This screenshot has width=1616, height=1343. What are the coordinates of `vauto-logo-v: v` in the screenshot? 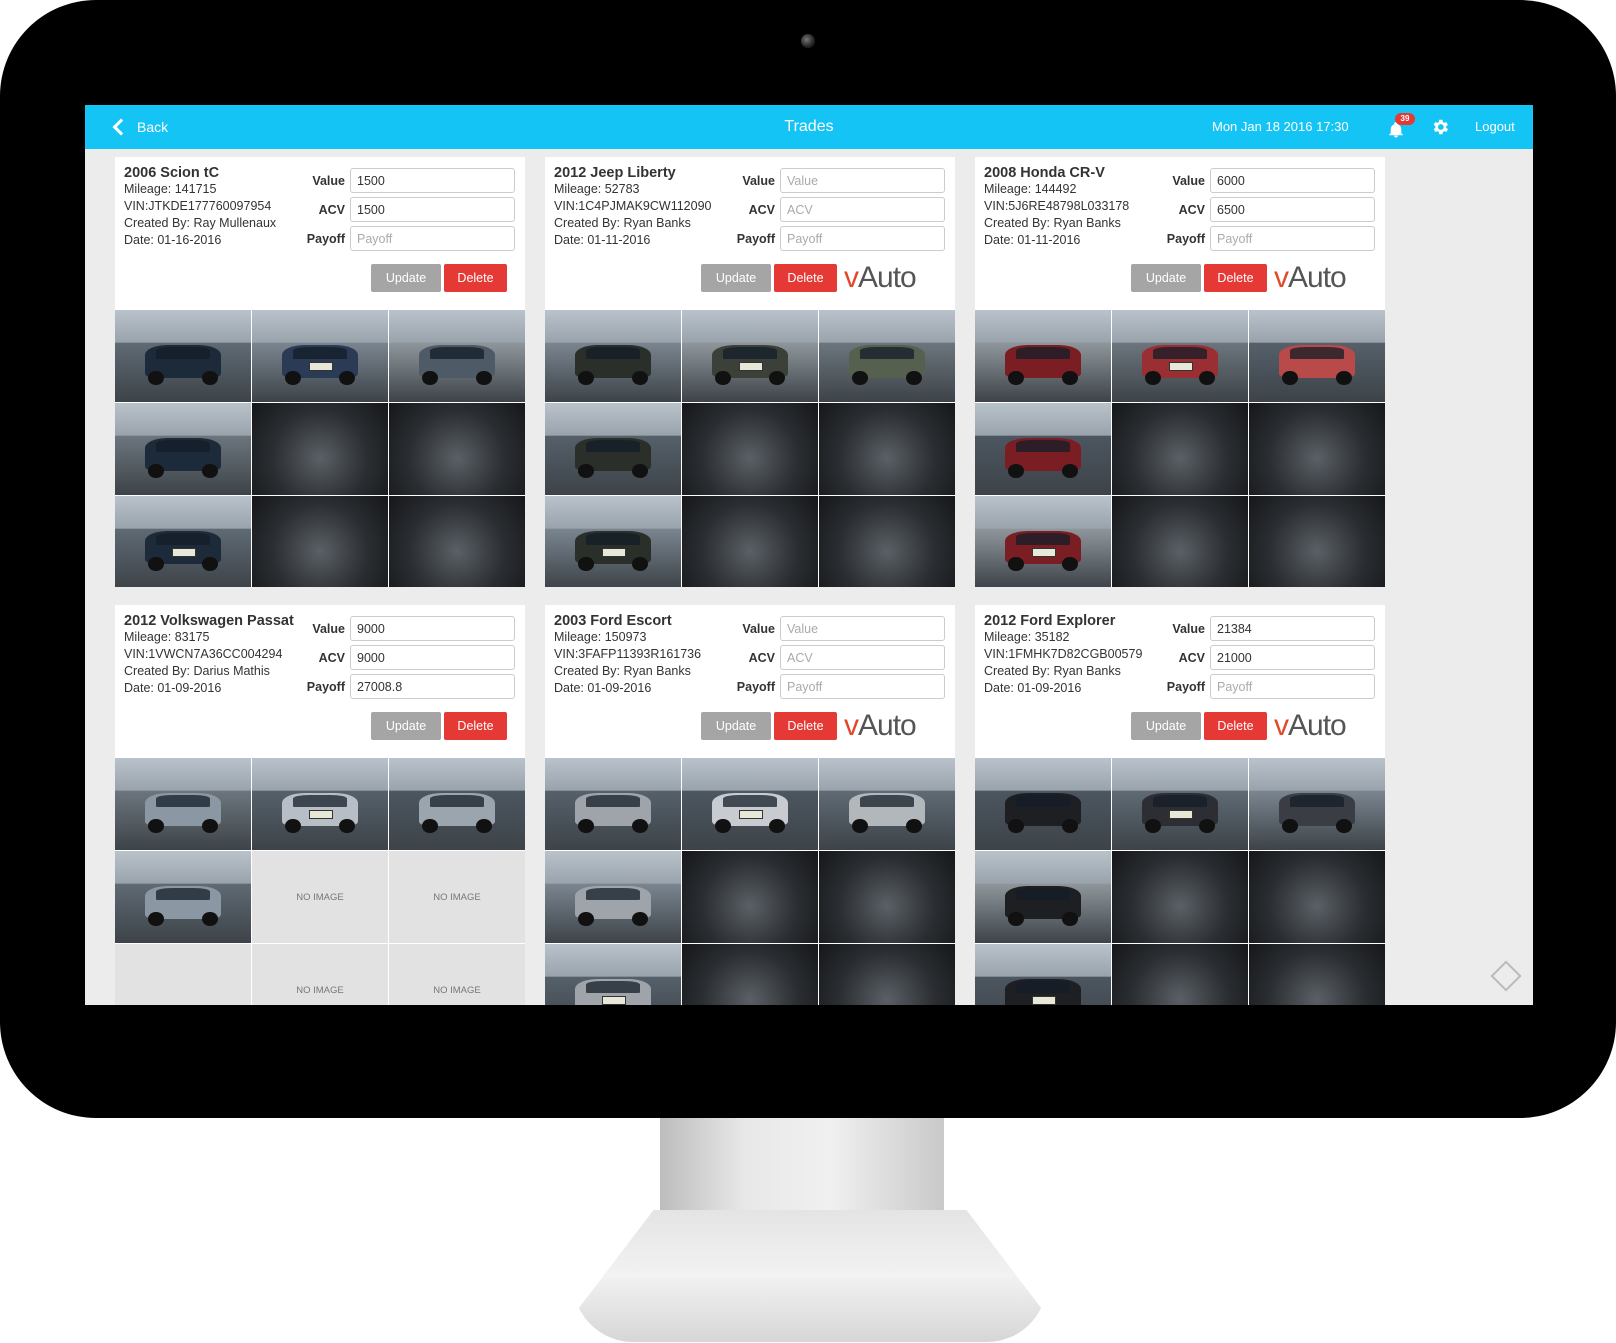 It's located at (1281, 277).